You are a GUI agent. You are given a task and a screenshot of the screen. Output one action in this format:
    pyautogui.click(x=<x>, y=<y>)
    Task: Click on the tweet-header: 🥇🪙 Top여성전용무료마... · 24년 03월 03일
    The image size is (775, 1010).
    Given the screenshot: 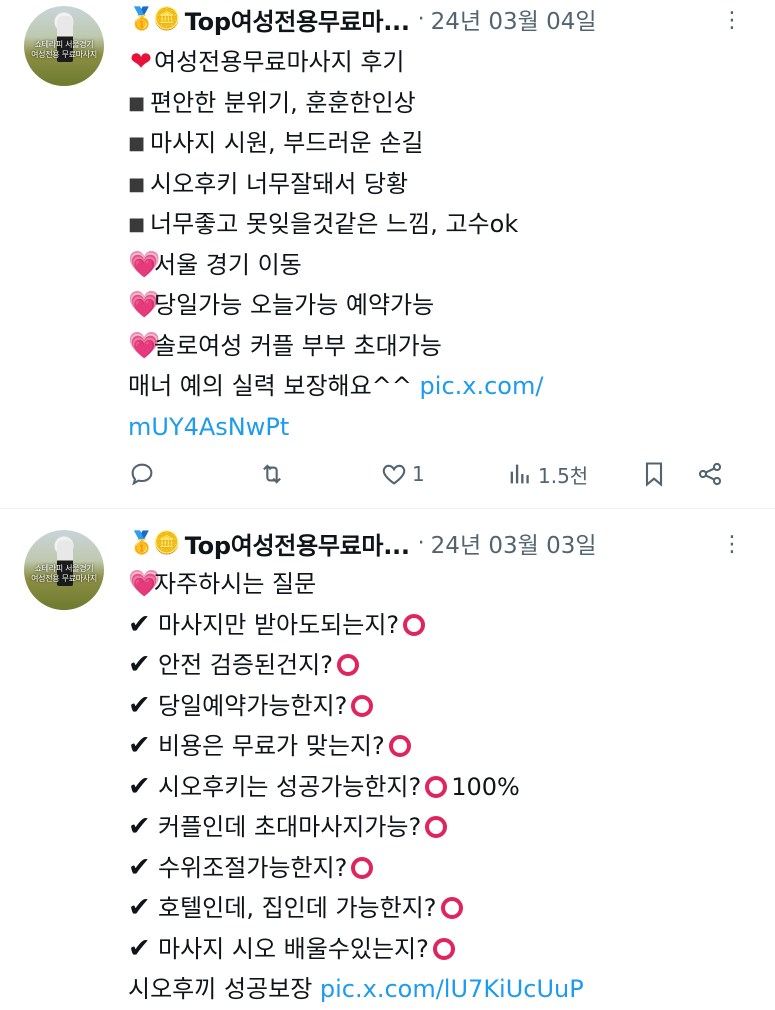 What is the action you would take?
    pyautogui.click(x=362, y=543)
    